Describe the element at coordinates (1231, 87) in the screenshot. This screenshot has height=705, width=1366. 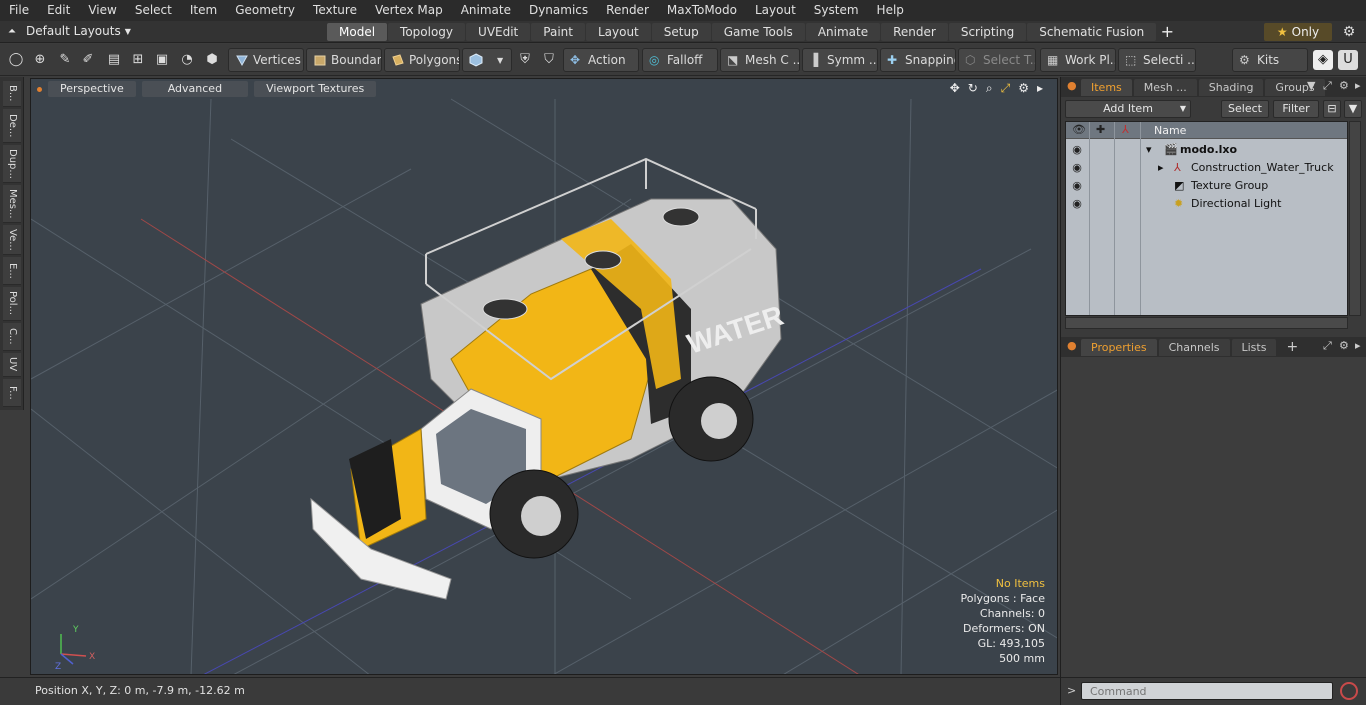
I see `tab-shading: Shading` at that location.